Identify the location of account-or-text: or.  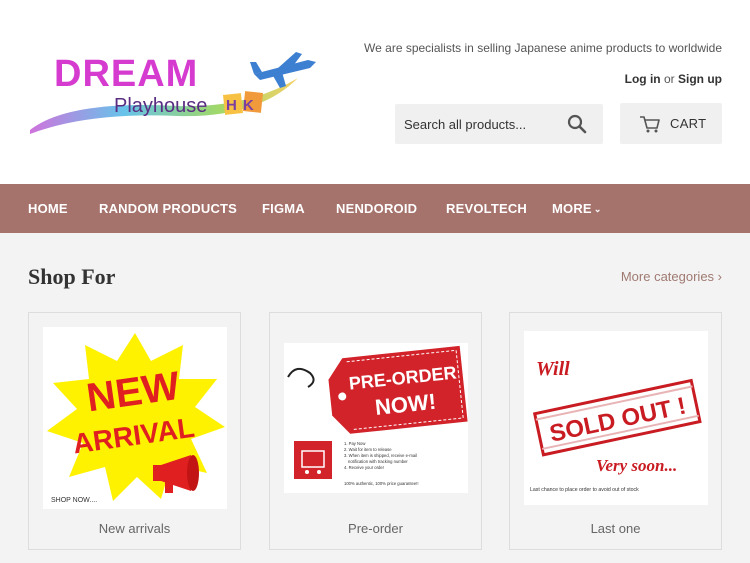
(669, 79).